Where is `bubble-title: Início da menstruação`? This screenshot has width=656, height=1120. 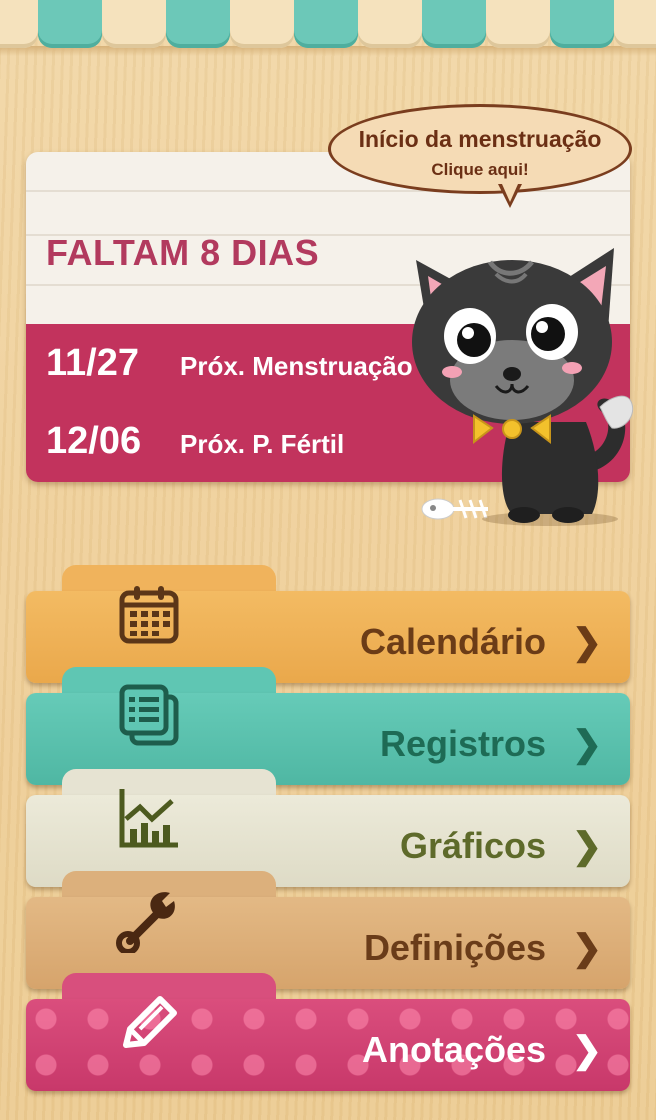
bubble-title: Início da menstruação is located at coordinates (480, 139).